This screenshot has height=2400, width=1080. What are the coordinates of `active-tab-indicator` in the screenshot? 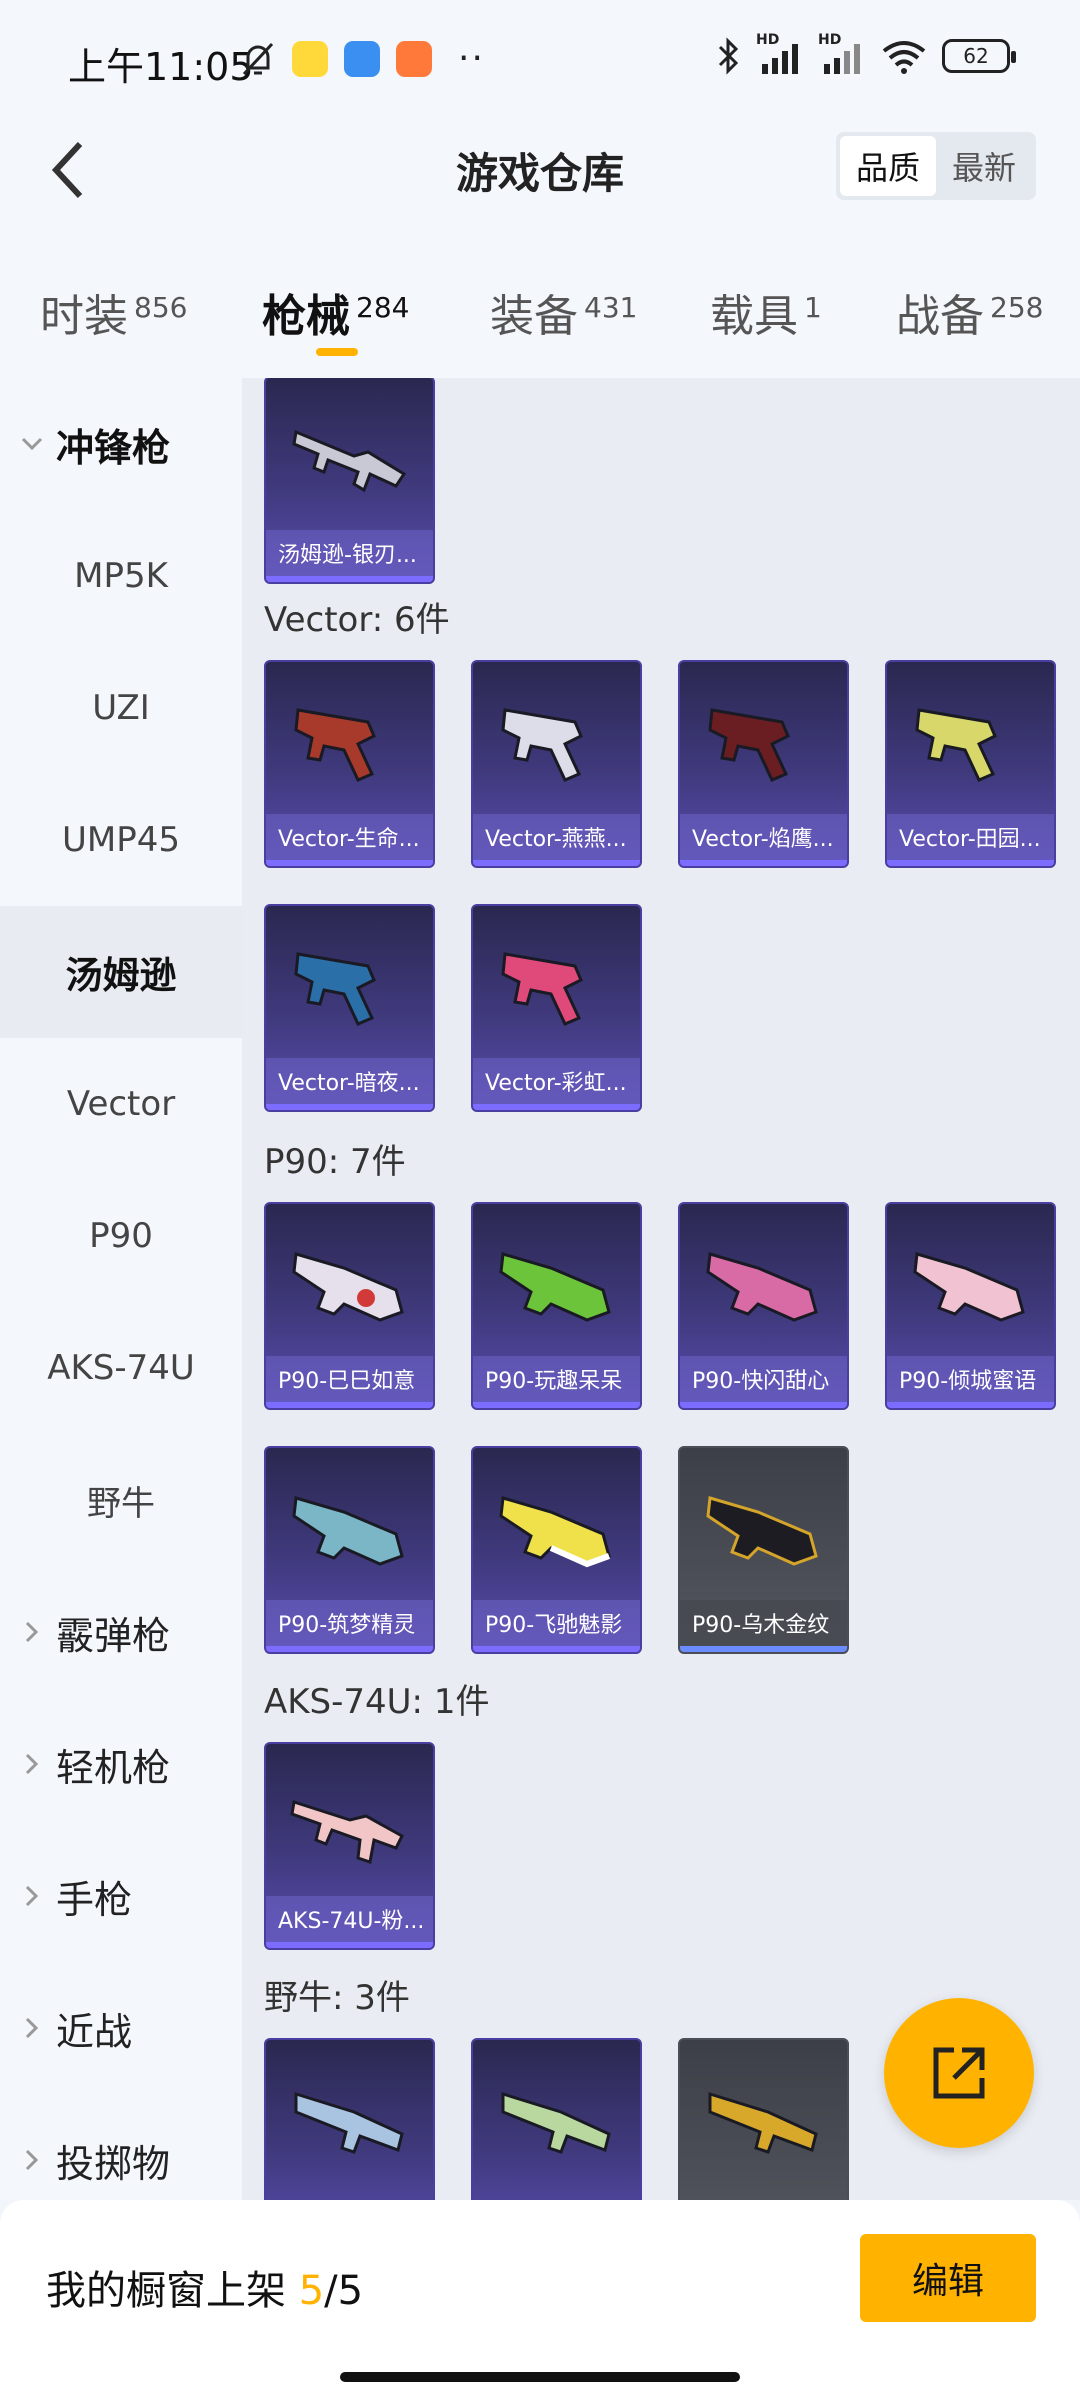 It's located at (337, 352).